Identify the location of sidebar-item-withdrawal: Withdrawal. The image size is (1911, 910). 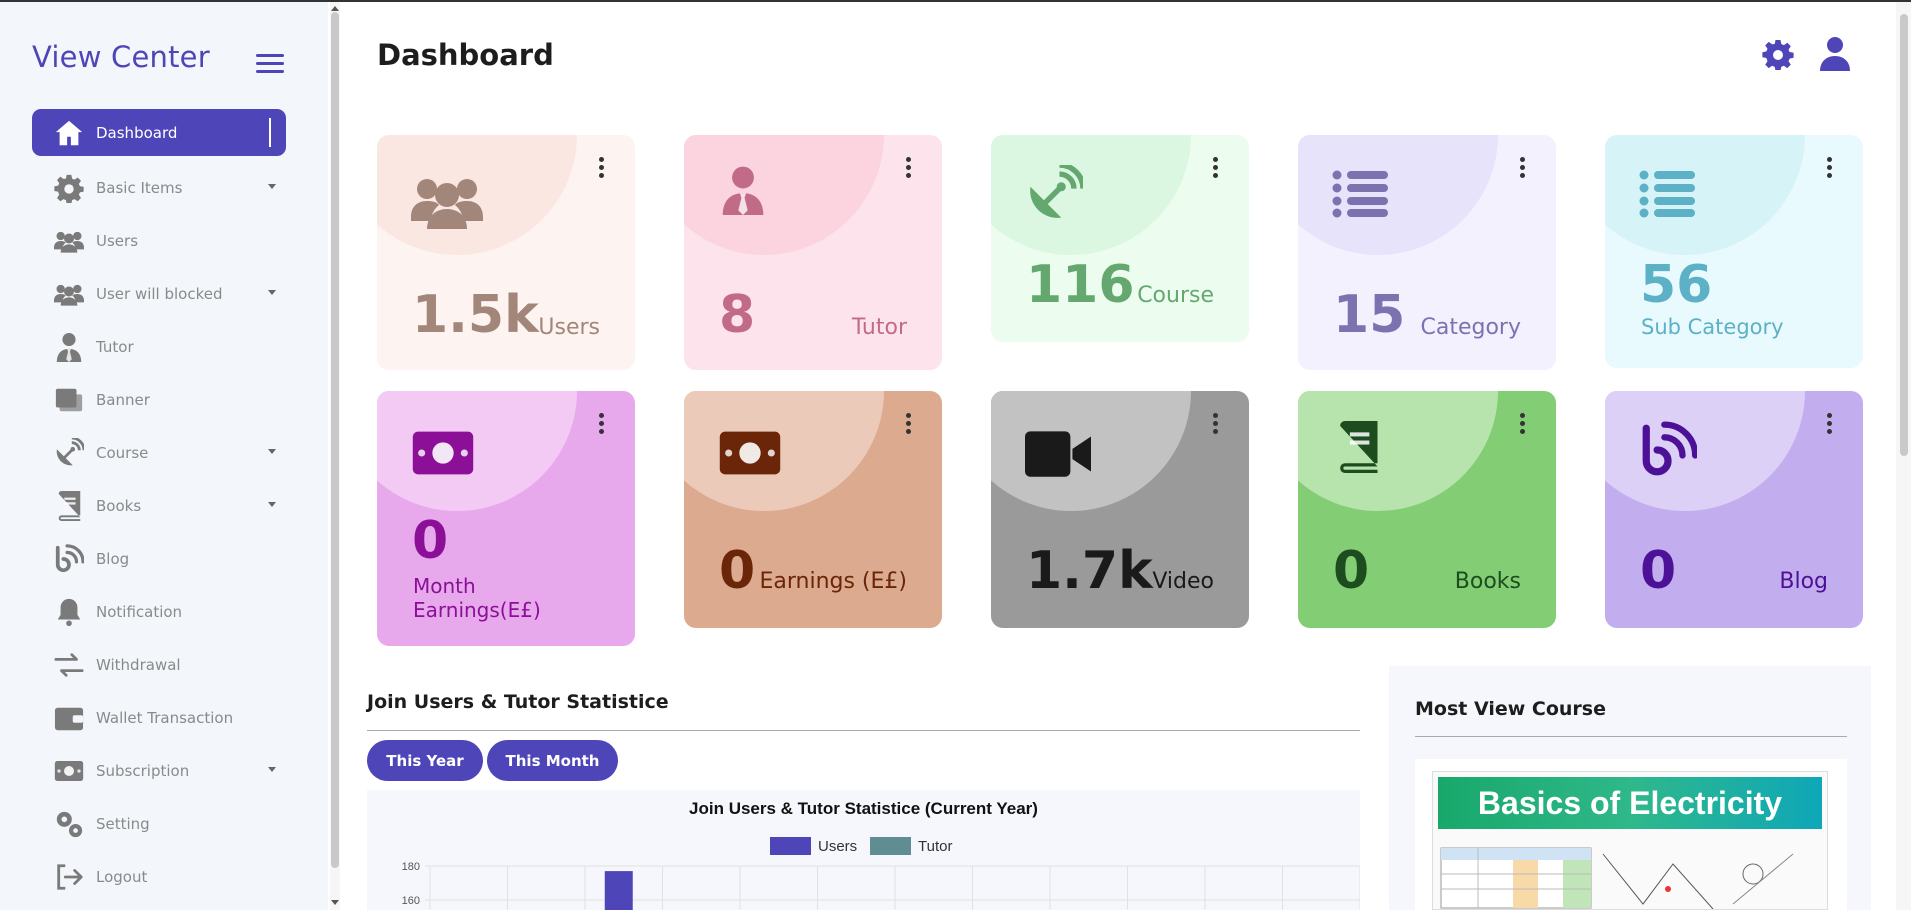
(159, 664).